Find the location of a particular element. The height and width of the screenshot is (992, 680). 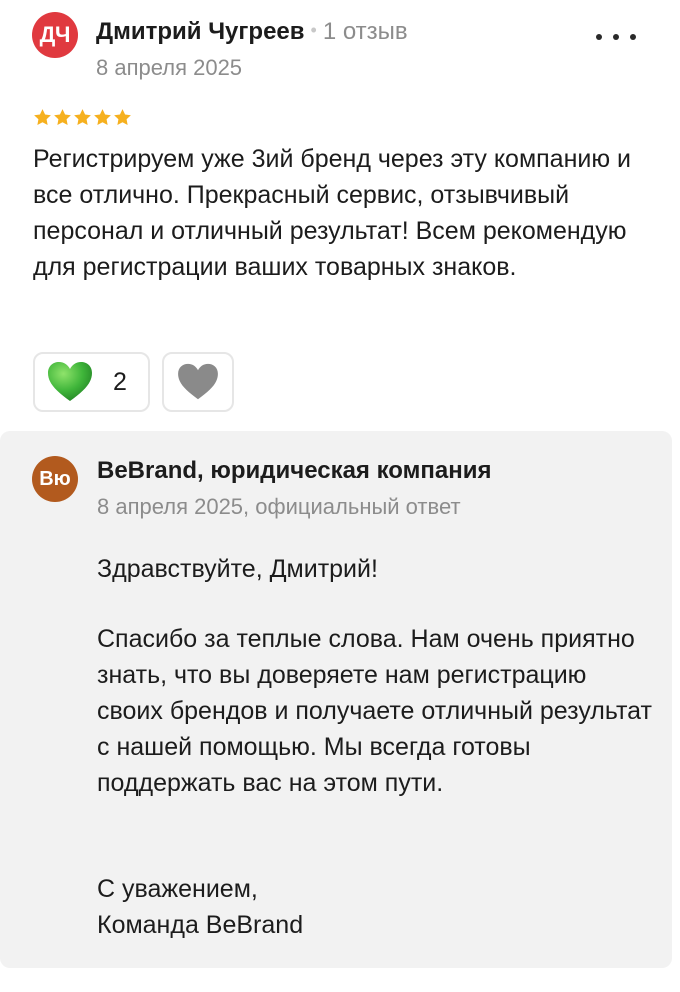

dislike-button is located at coordinates (198, 382).